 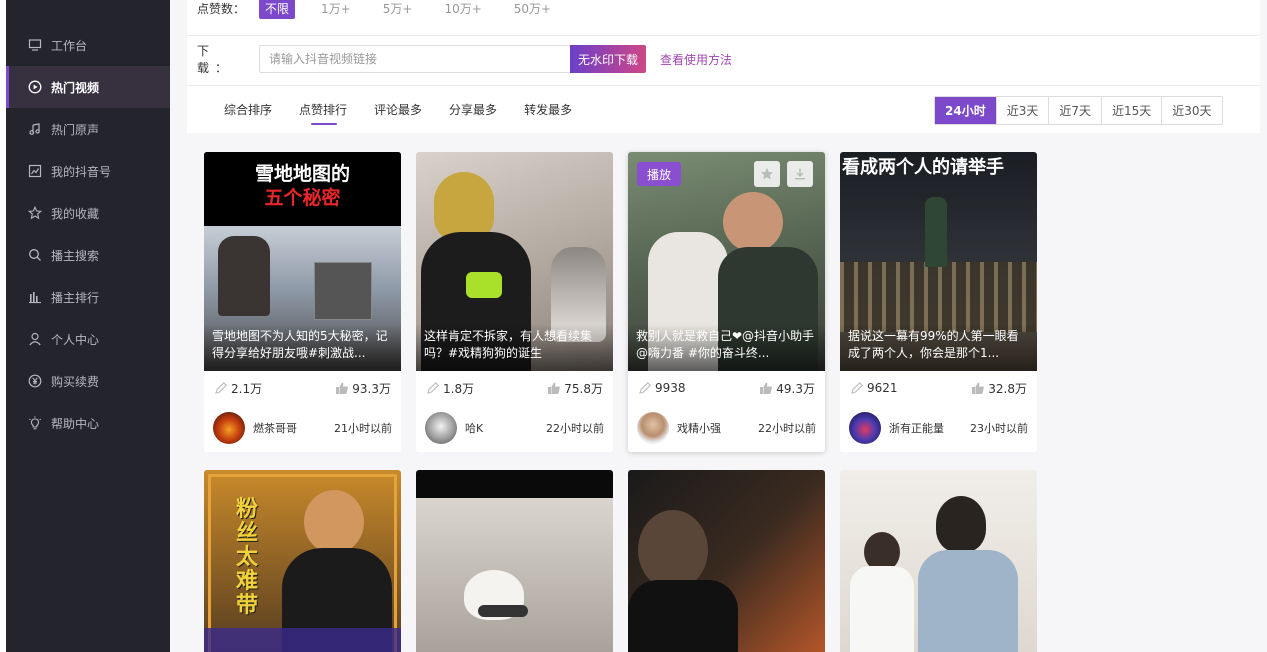 I want to click on thumbnail-title: 雪地地图的 五个秘密, so click(x=302, y=181).